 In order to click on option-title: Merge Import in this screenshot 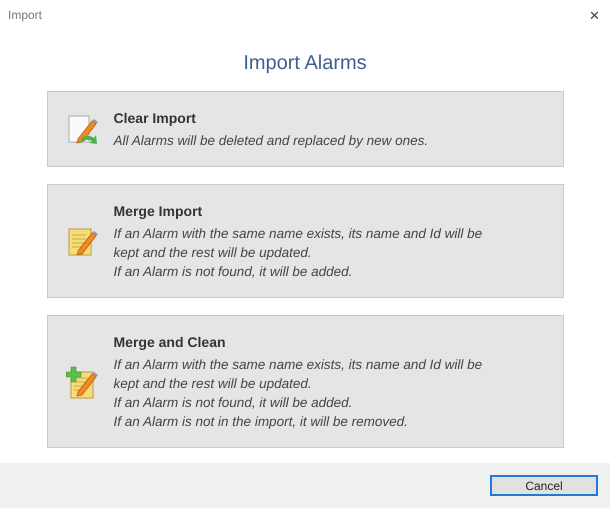, I will do `click(159, 211)`.